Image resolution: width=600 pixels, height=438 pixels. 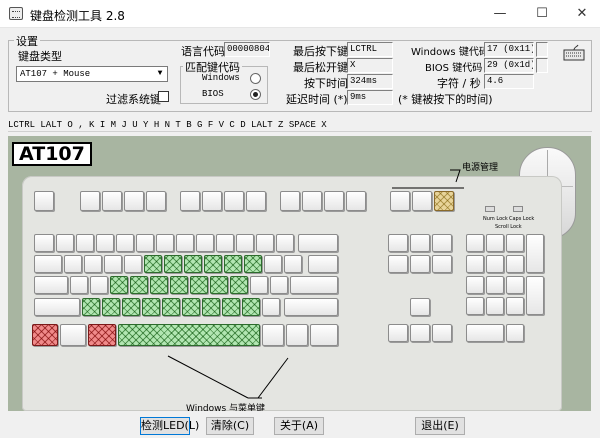 I want to click on left-win-key, so click(x=73, y=335).